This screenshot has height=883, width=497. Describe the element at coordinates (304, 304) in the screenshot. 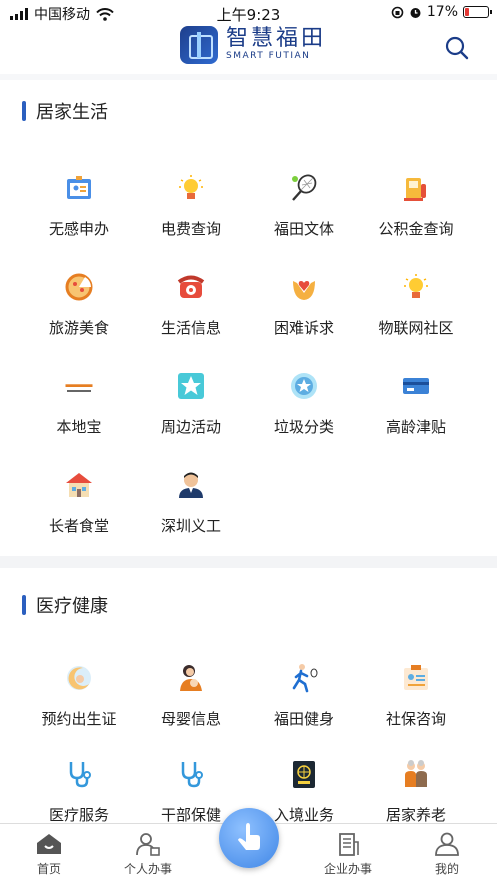

I see `service-item: 困难诉求` at that location.